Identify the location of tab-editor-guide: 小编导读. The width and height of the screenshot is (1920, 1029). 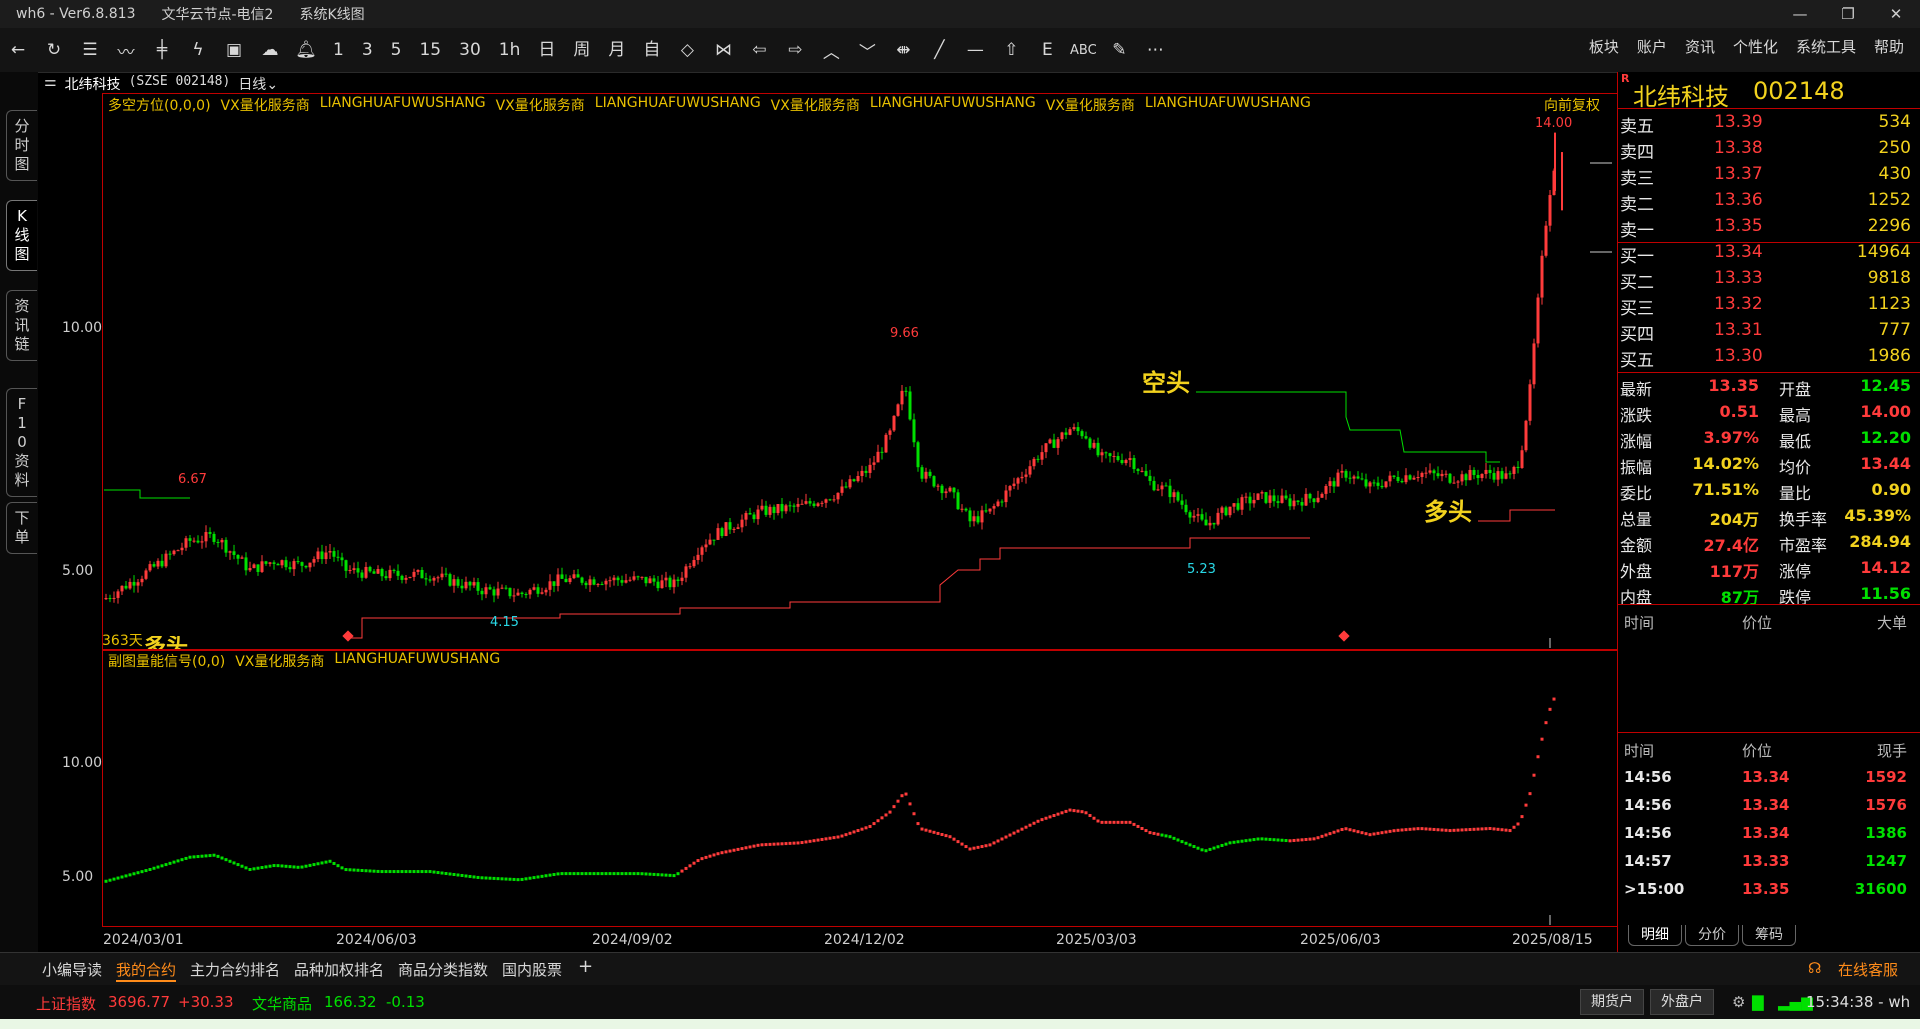
(72, 969).